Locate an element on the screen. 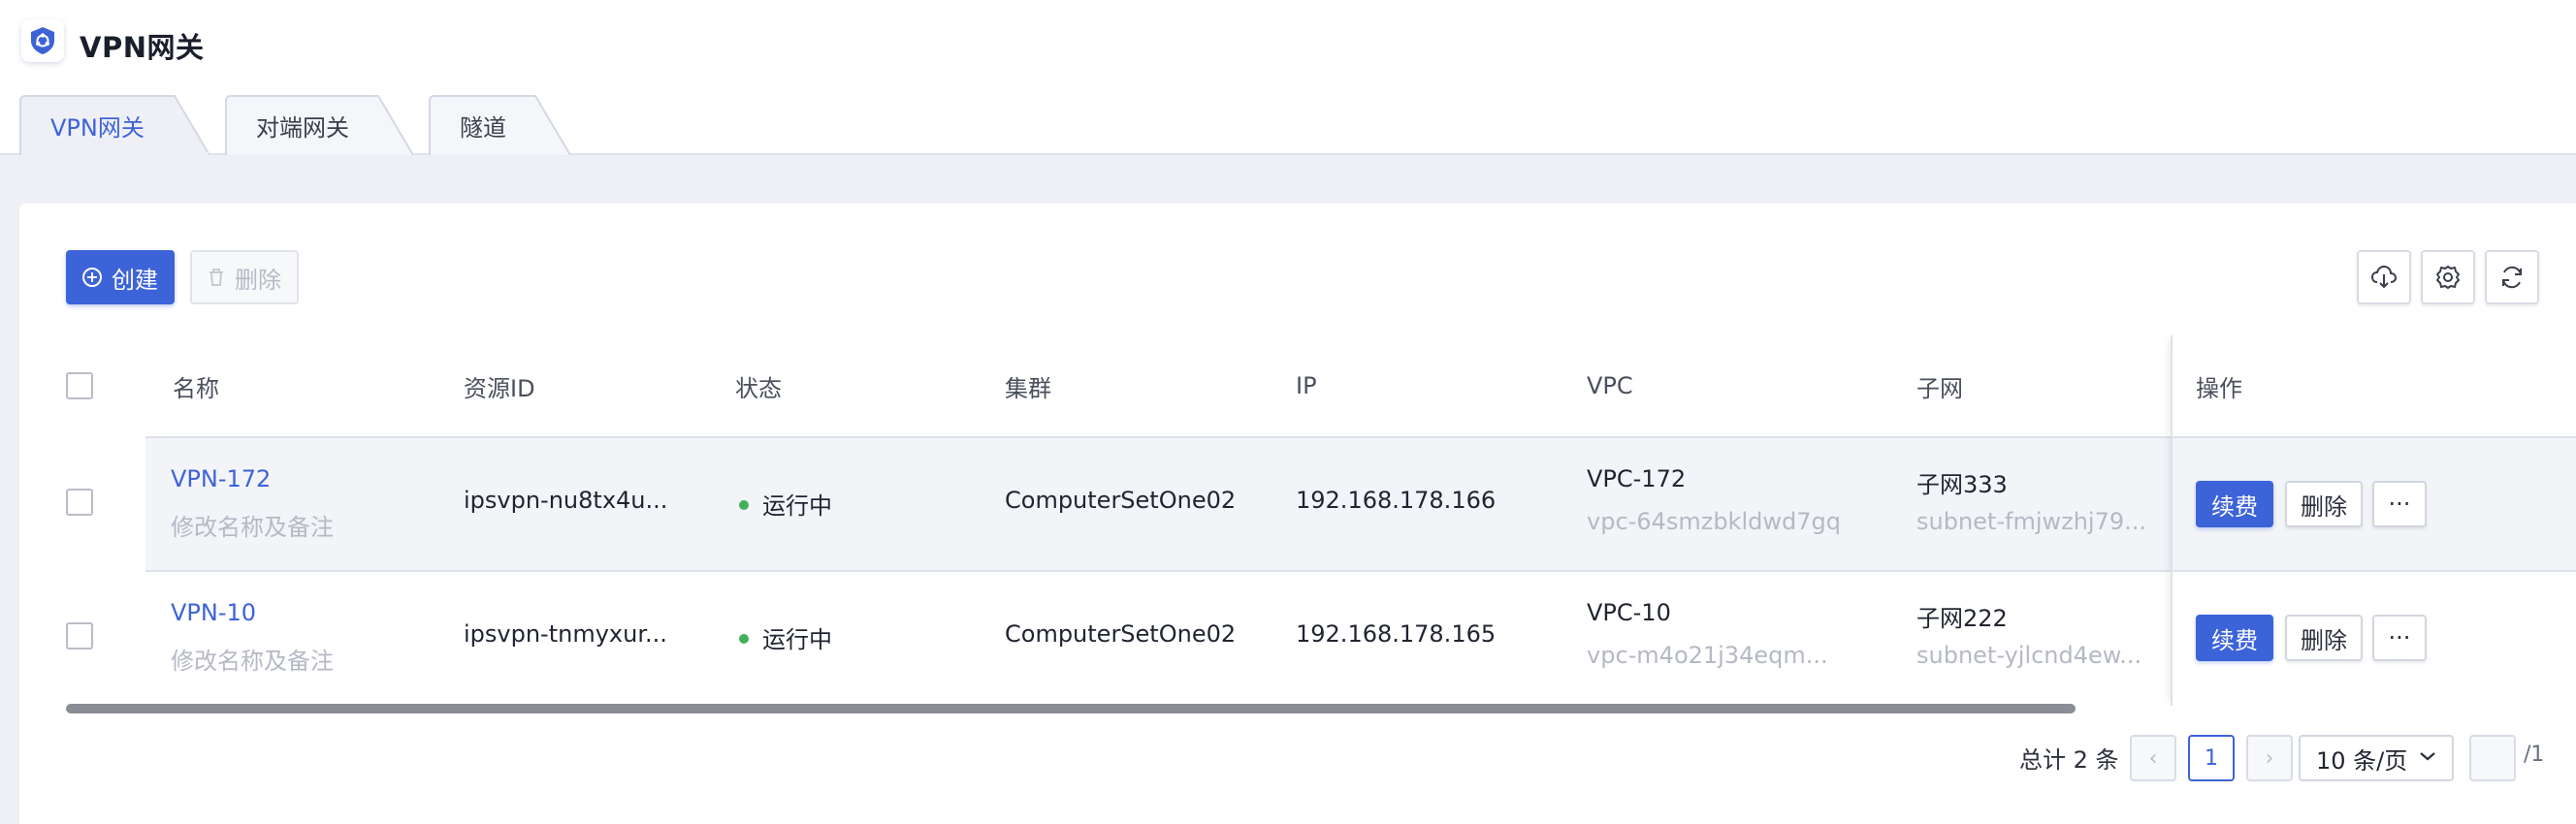 The image size is (2576, 824). delete-button-disabled: 删除 is located at coordinates (244, 277).